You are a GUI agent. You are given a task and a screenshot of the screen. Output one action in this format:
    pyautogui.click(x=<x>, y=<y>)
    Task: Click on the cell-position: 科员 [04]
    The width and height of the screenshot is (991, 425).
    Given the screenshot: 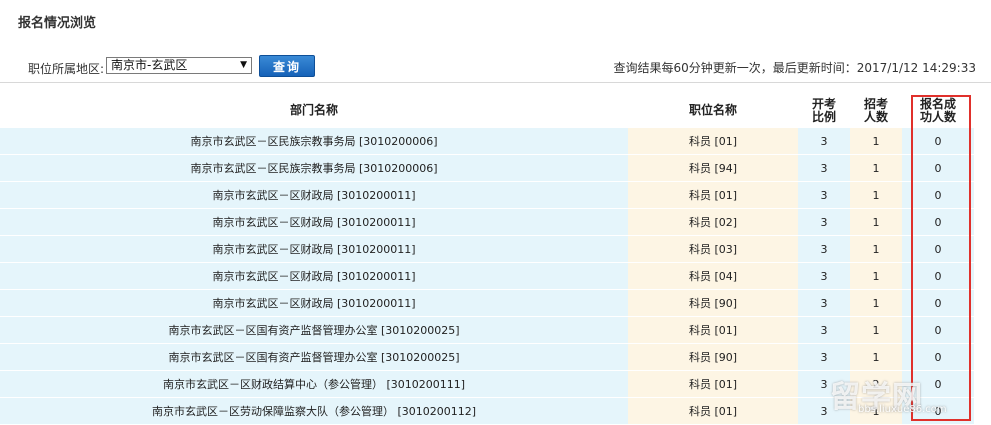 What is the action you would take?
    pyautogui.click(x=713, y=276)
    